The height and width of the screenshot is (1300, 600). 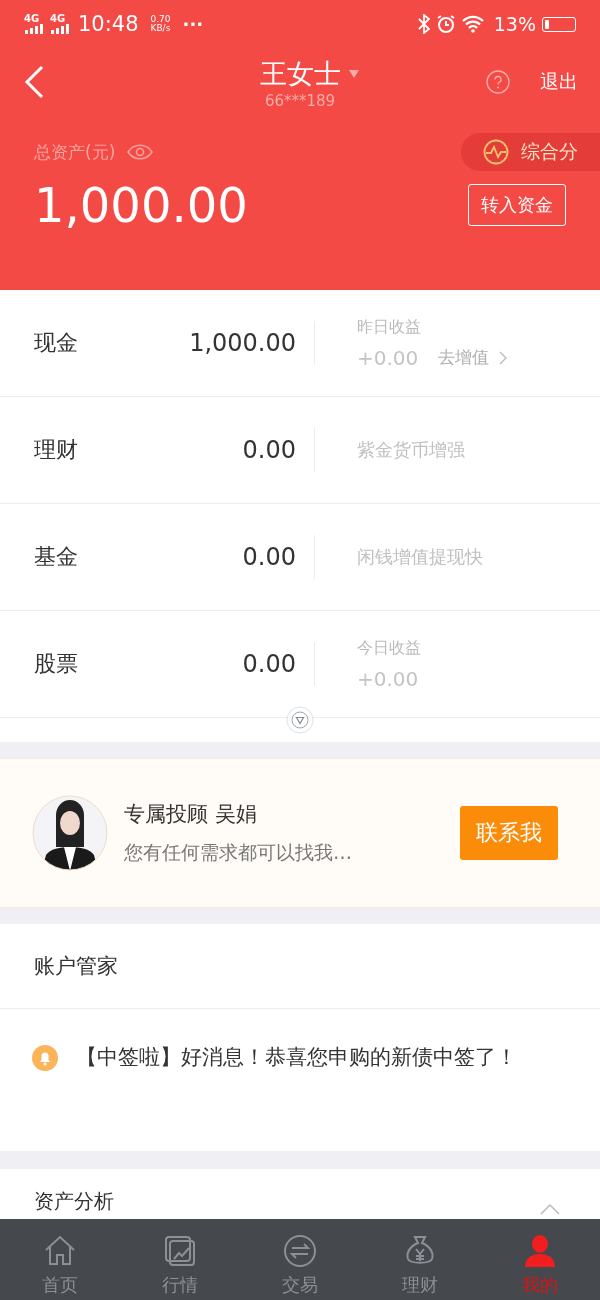 I want to click on transfer-button: 转入资金, so click(x=517, y=205).